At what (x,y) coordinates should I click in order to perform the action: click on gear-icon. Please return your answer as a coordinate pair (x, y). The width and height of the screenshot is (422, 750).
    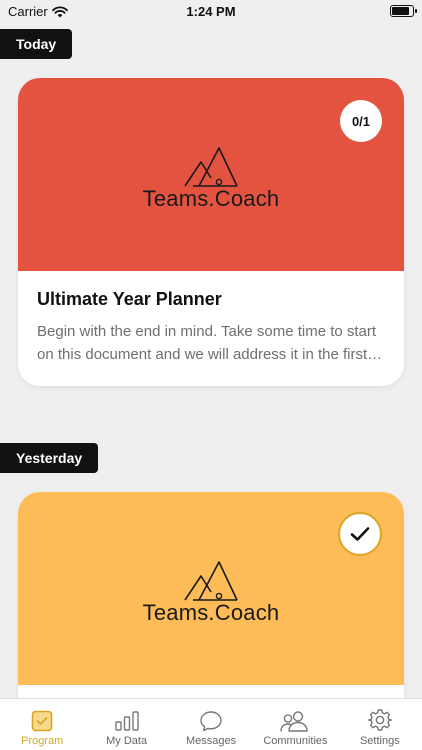
    Looking at the image, I should click on (379, 720).